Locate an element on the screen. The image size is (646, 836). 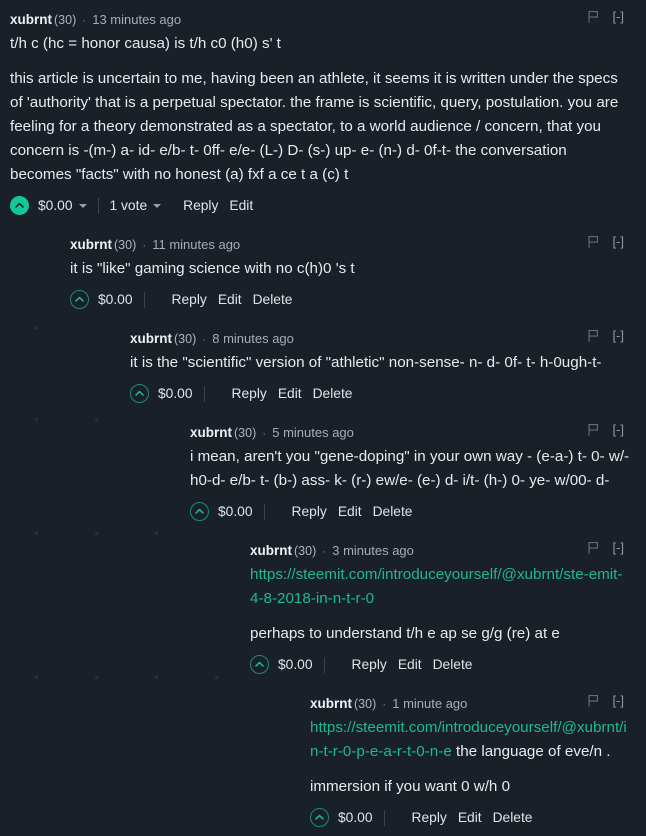
comment-action-links: Reply Edit Delete is located at coordinates (232, 299).